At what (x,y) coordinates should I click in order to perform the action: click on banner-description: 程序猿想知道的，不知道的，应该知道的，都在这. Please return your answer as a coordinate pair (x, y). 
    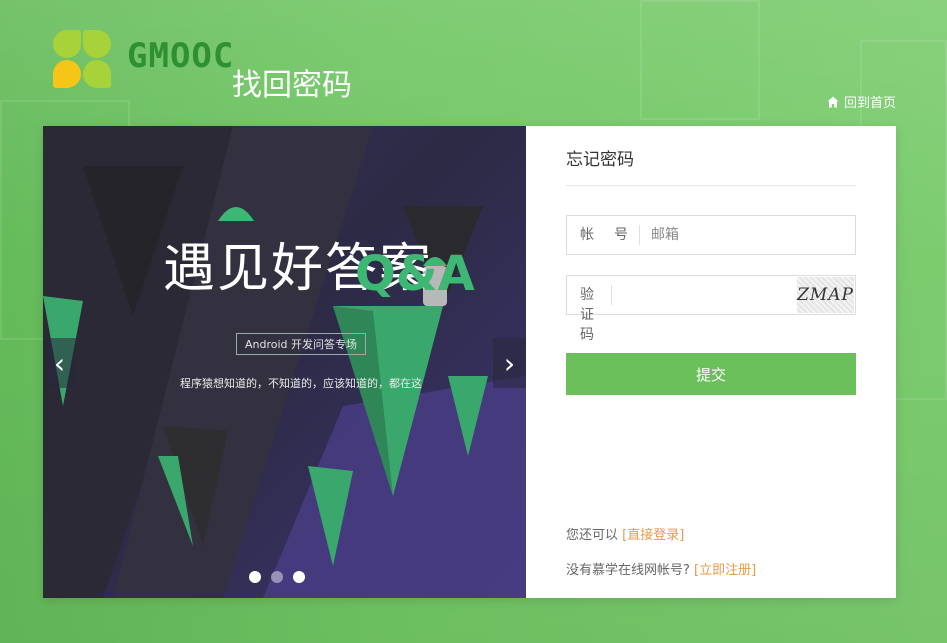
    Looking at the image, I should click on (301, 383).